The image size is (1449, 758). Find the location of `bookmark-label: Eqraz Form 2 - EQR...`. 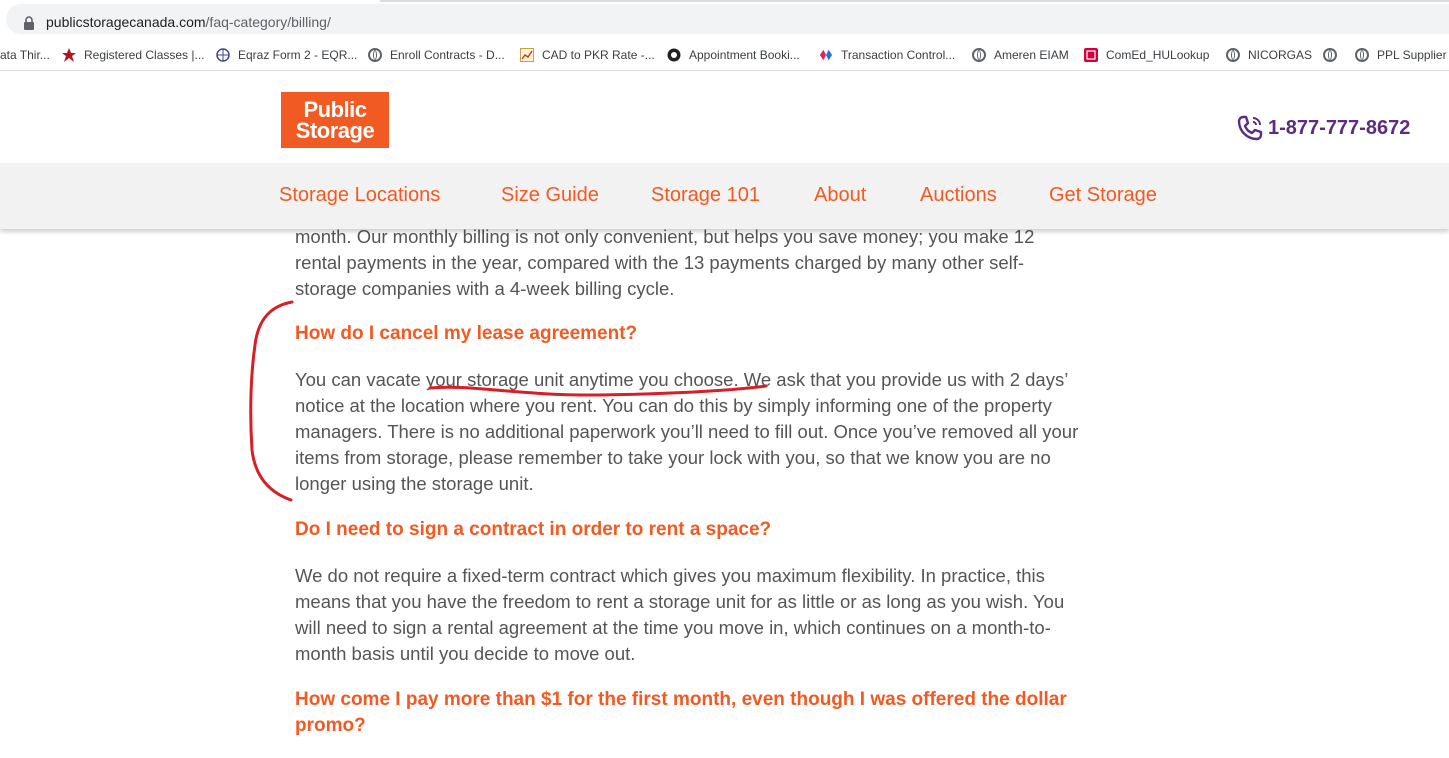

bookmark-label: Eqraz Form 2 - EQR... is located at coordinates (298, 55).